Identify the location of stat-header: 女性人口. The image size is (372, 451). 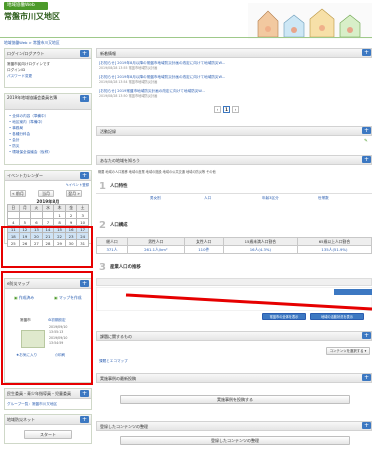
(203, 241).